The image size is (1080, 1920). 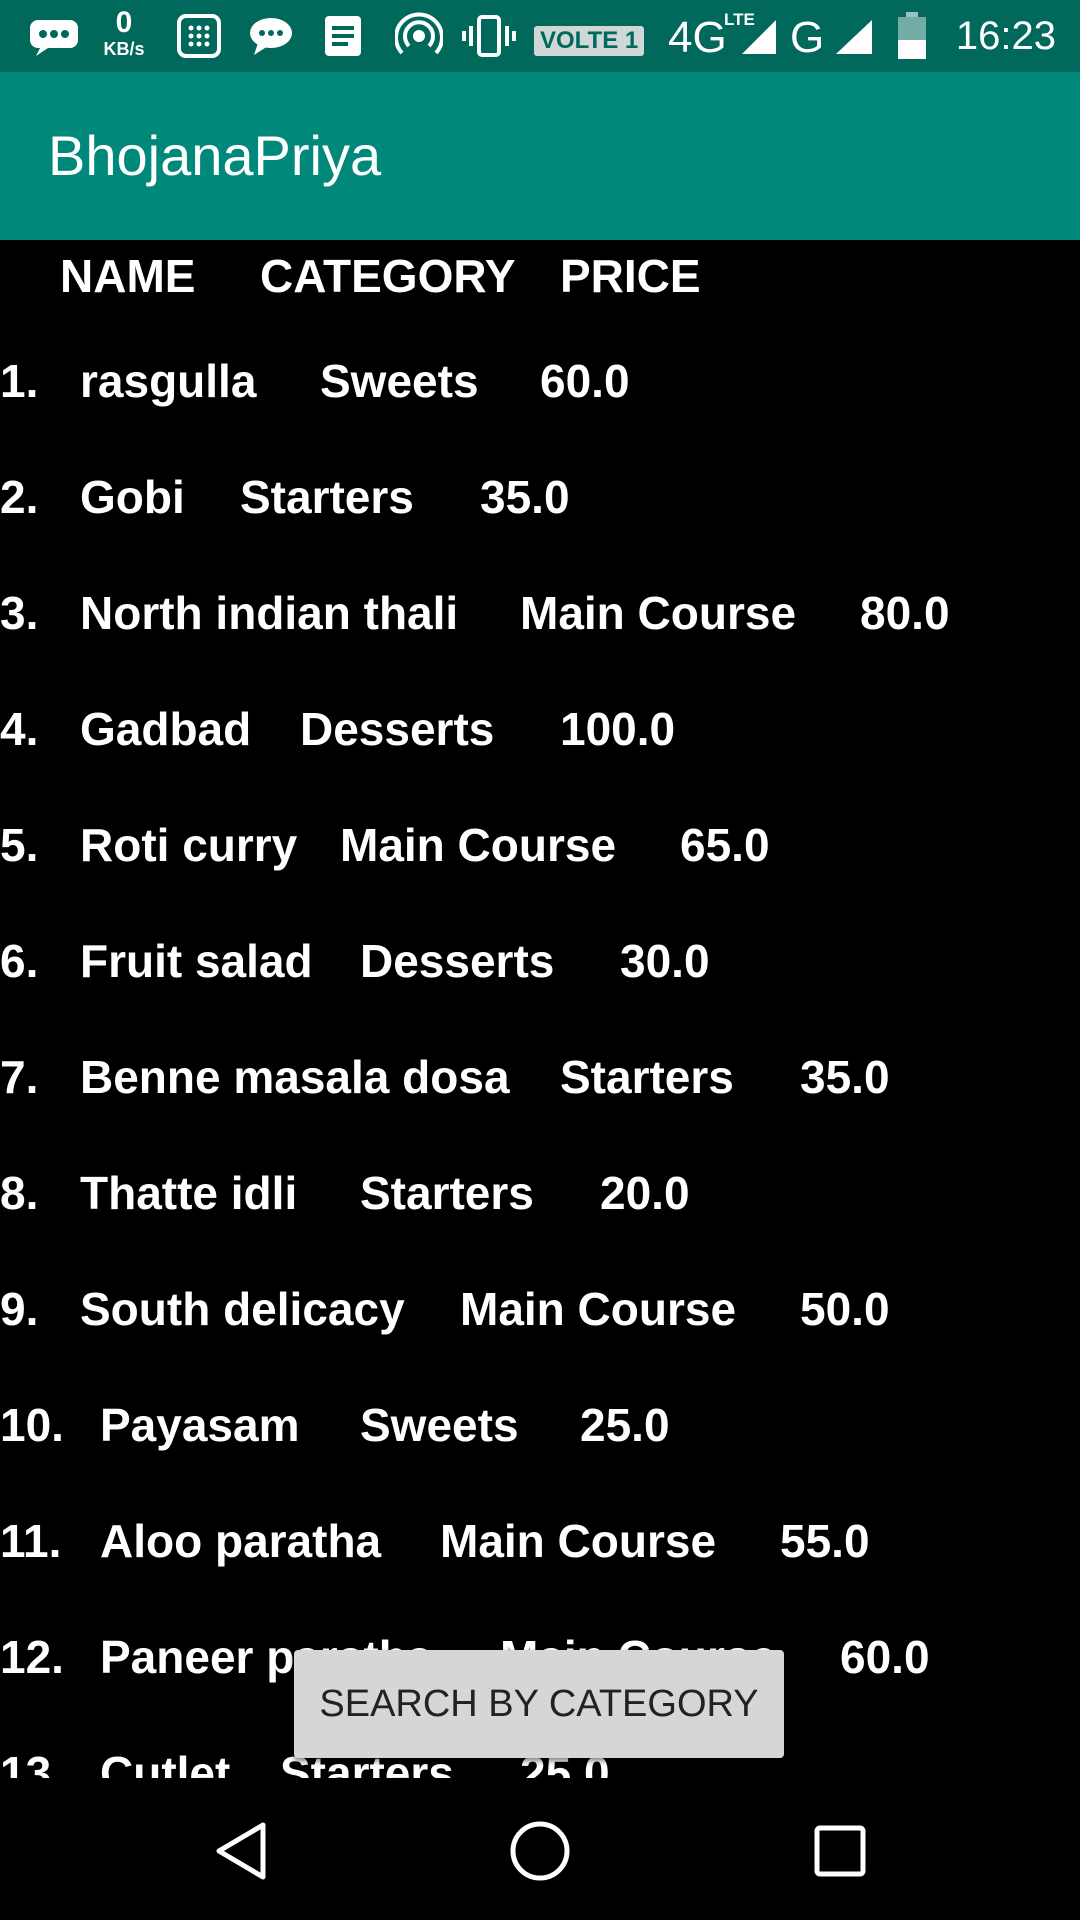 I want to click on item-name: Gobi, so click(x=132, y=497).